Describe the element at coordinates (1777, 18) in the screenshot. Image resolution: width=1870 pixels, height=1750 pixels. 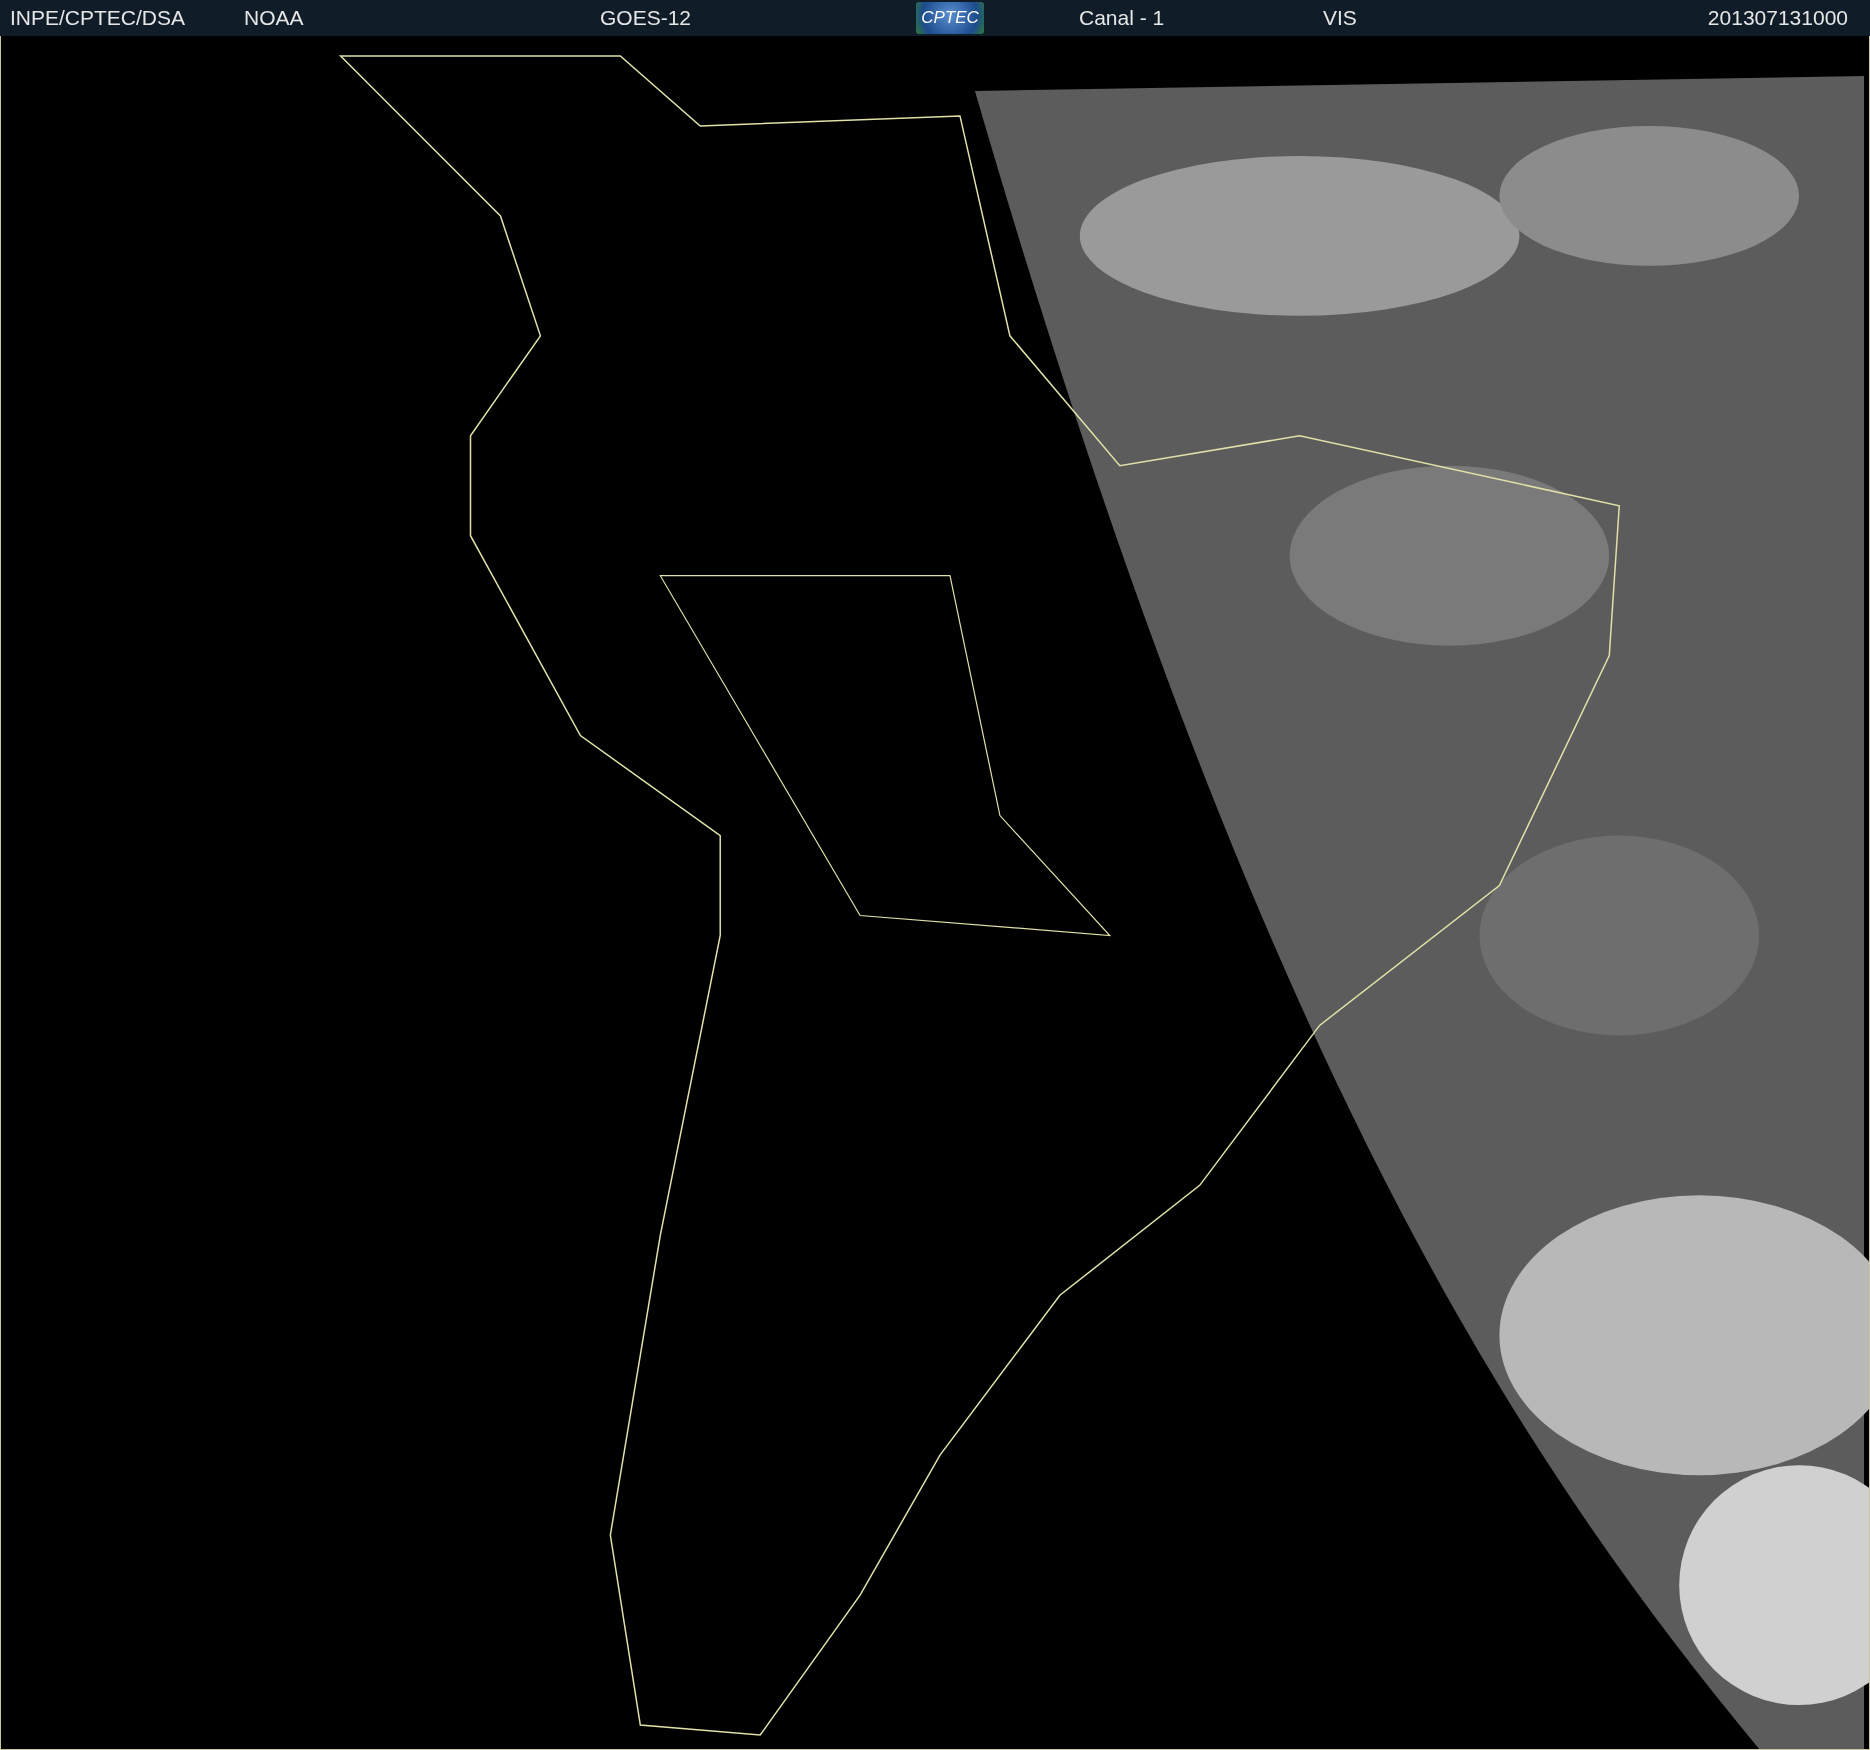
I see `timestamp-label: 201307131000` at that location.